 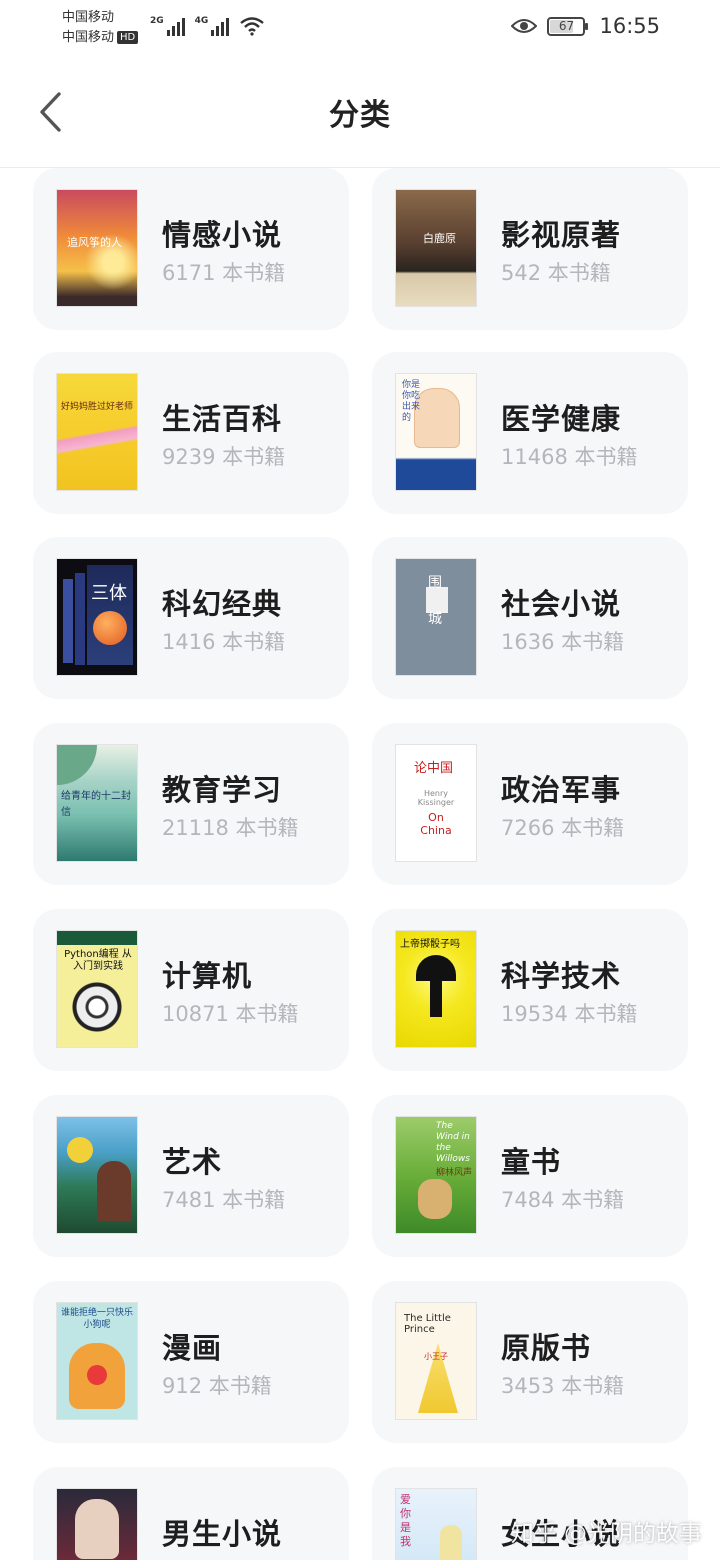 I want to click on category-name: 科学技术, so click(x=561, y=976).